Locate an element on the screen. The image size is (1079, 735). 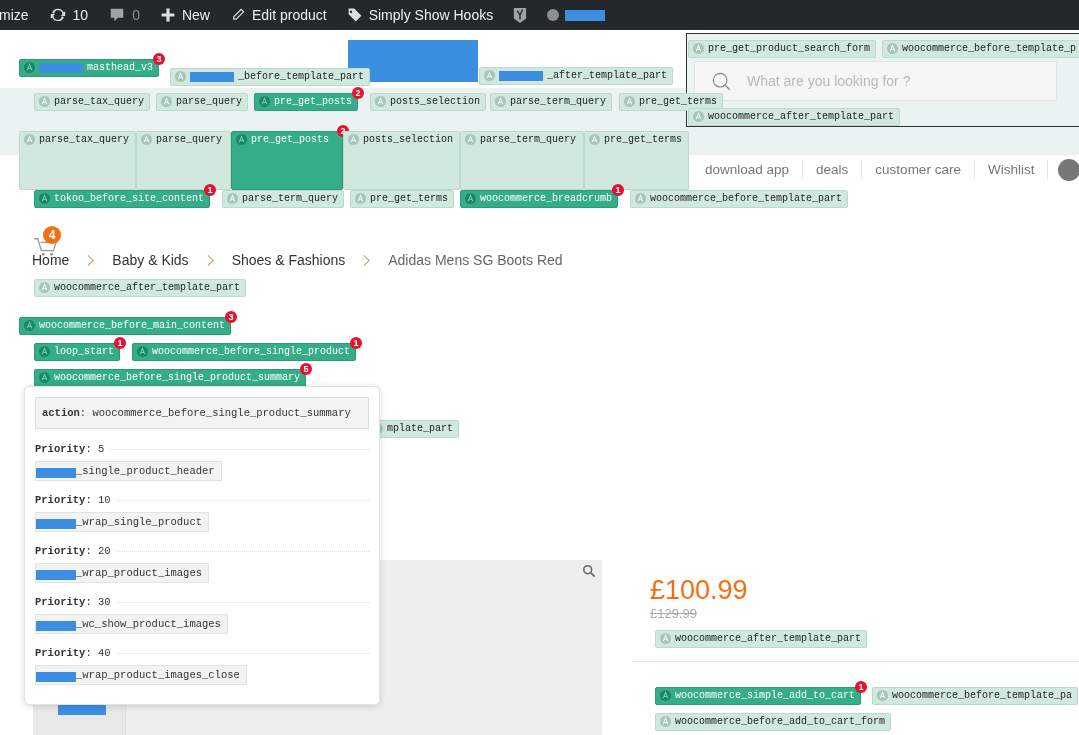
hook-tag: woocommerce_before_template_pa is located at coordinates (975, 696).